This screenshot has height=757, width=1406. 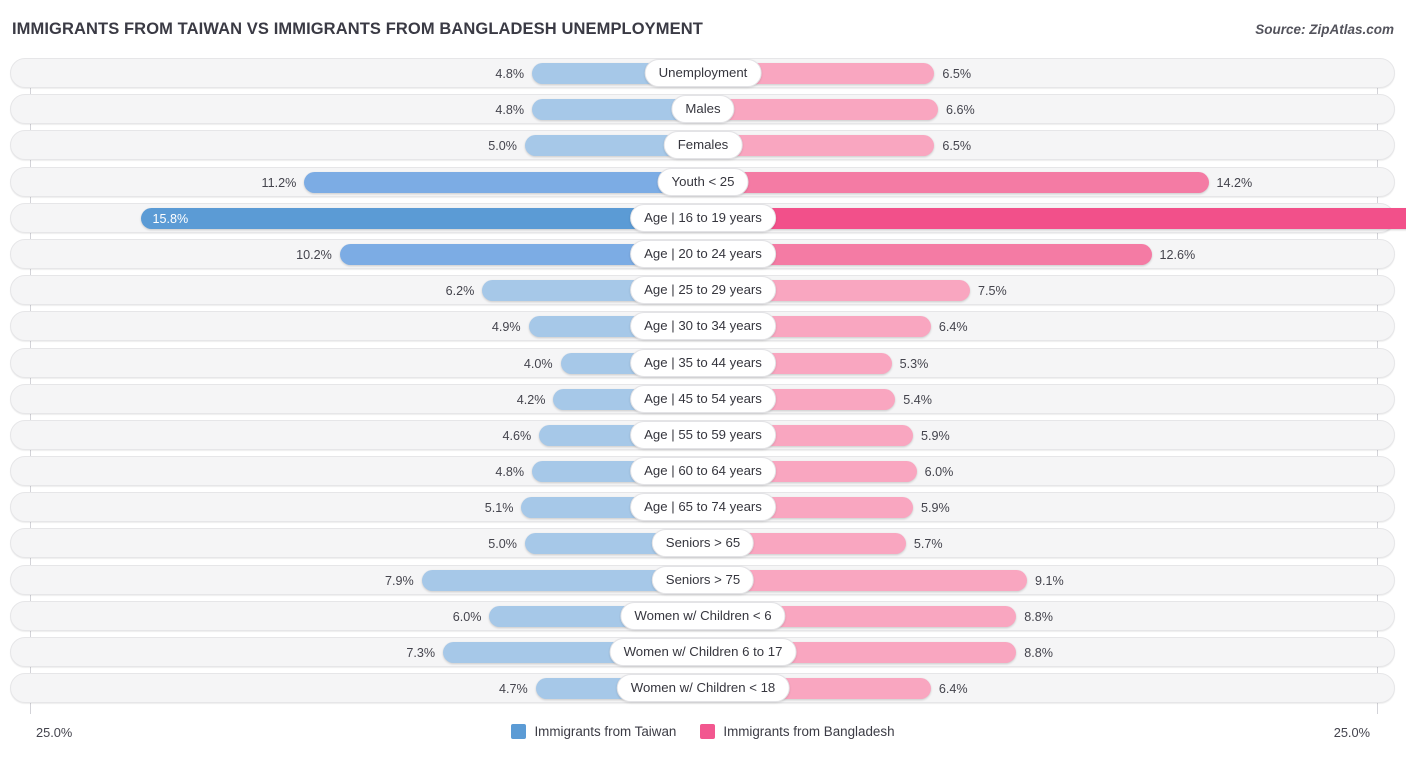 I want to click on row-category-label: Seniors > 75, so click(x=703, y=579).